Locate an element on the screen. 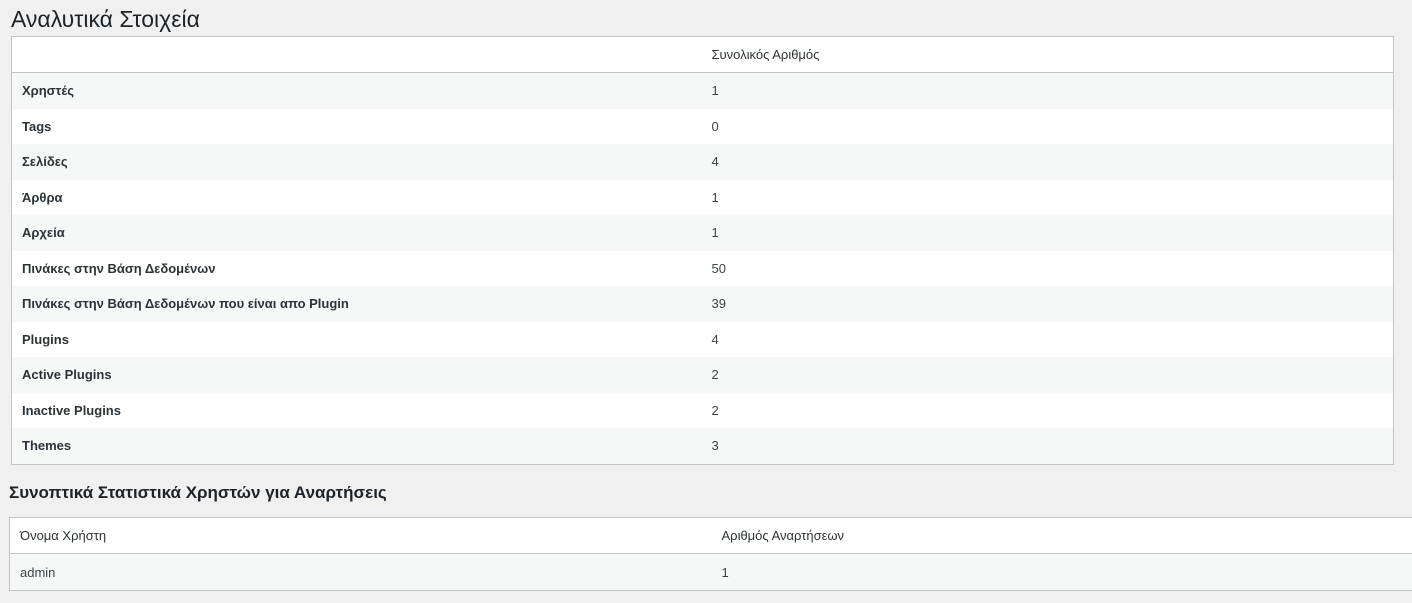  row-label: Active Plugins is located at coordinates (67, 375).